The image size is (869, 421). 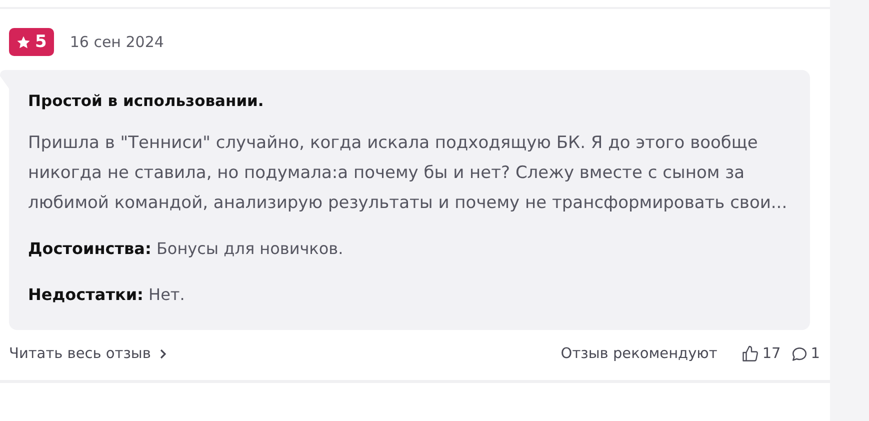 What do you see at coordinates (166, 294) in the screenshot?
I see `cons-text: Нет.` at bounding box center [166, 294].